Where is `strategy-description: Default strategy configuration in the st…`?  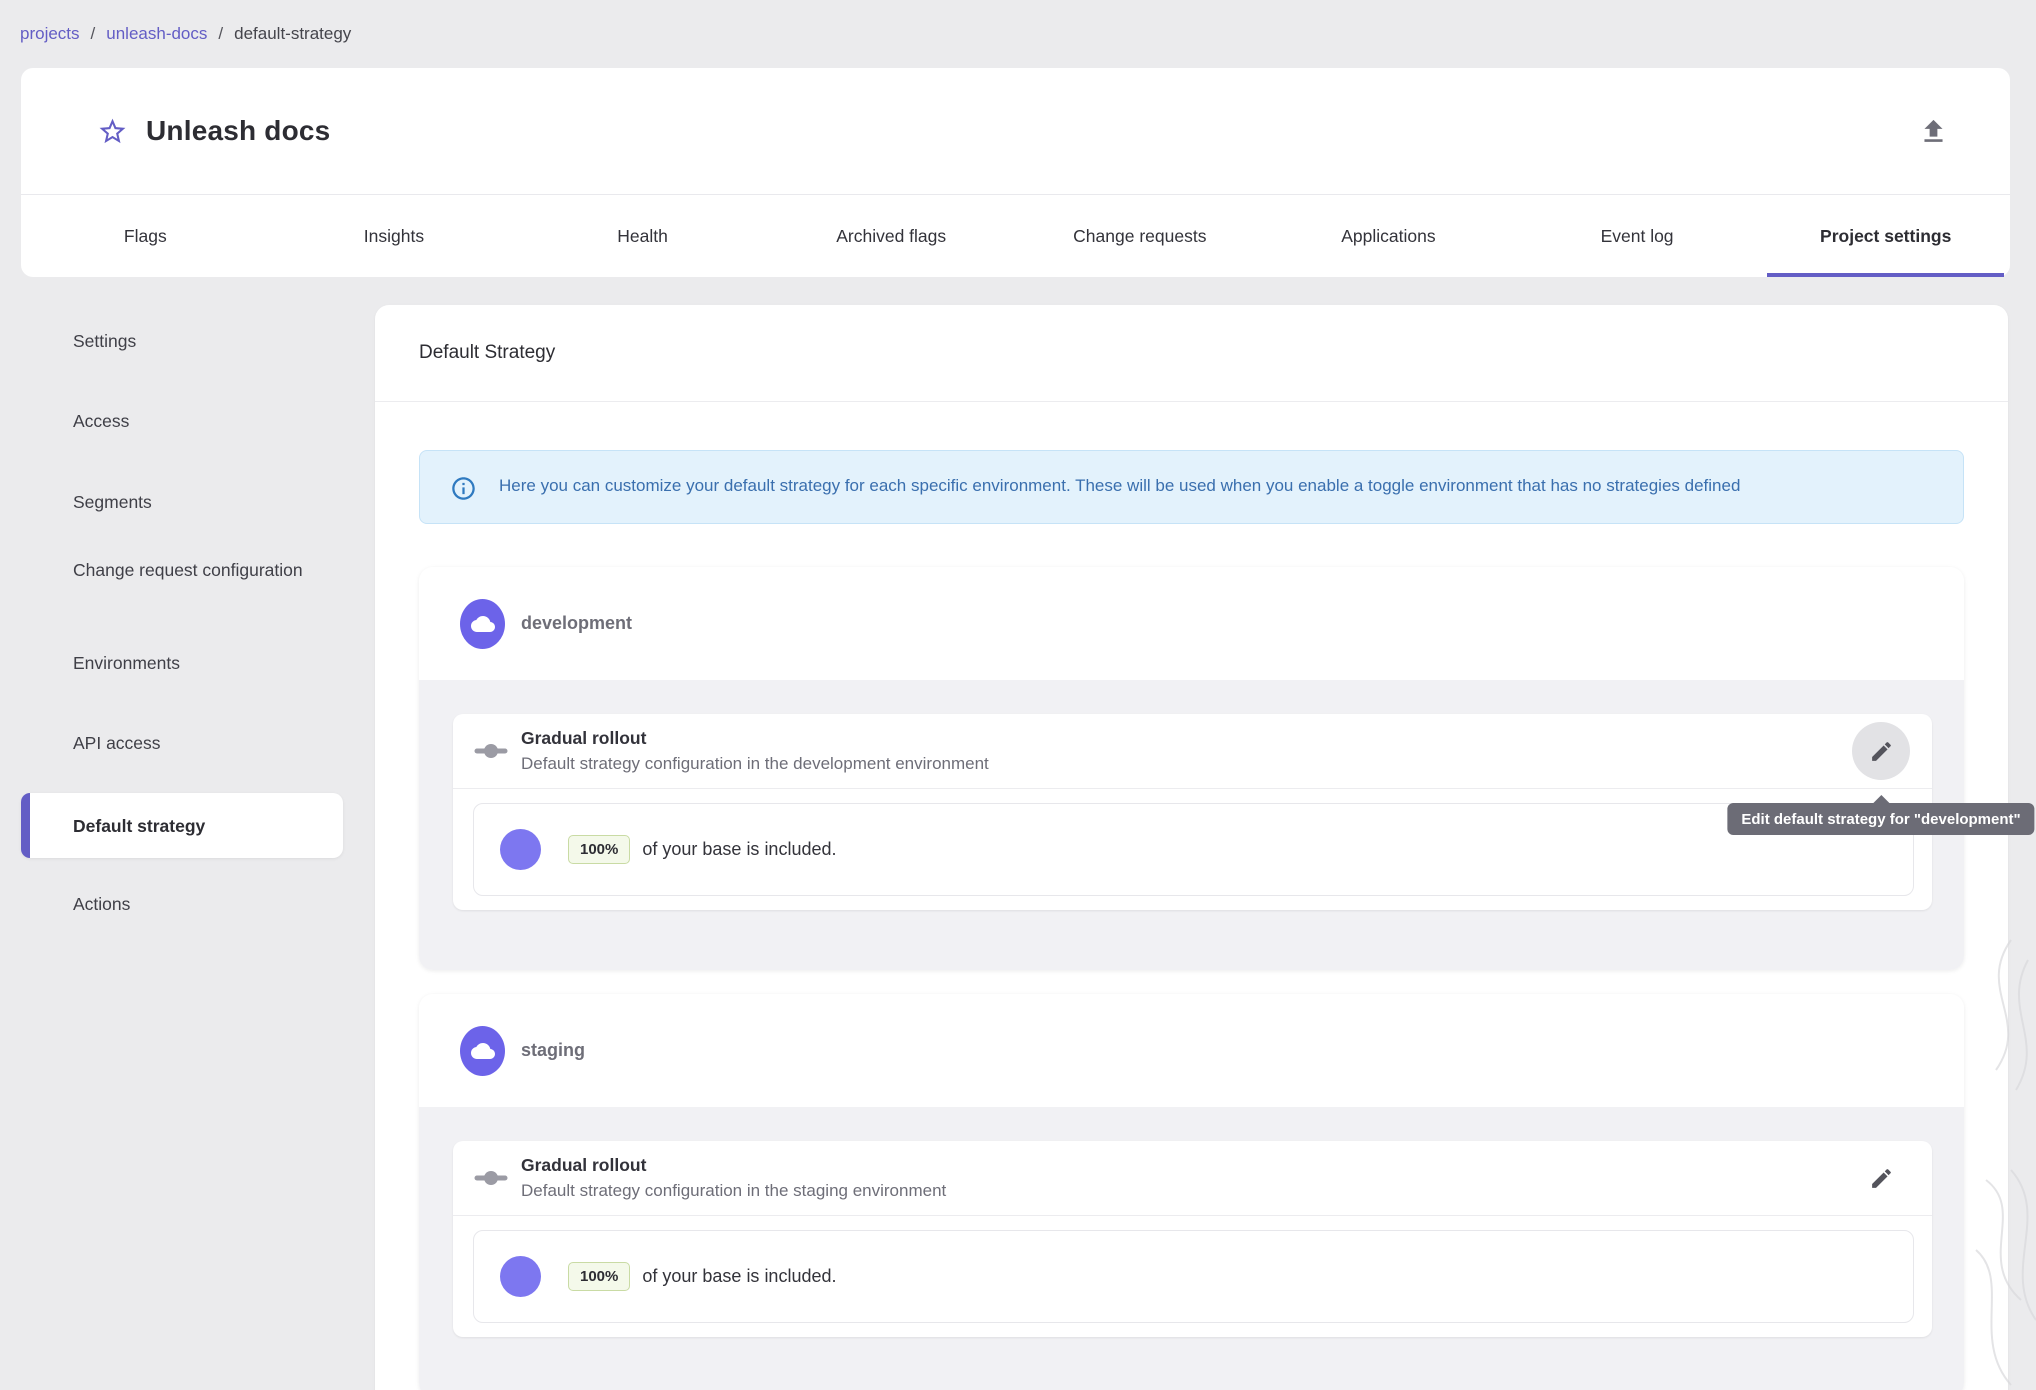
strategy-description: Default strategy configuration in the st… is located at coordinates (734, 1190).